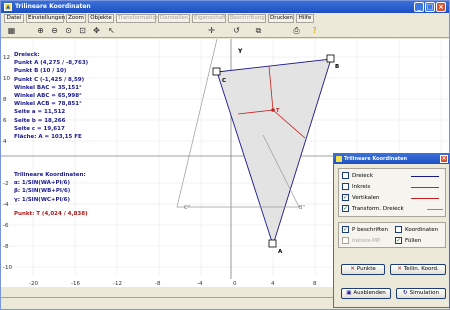 Image resolution: width=450 pixels, height=310 pixels. What do you see at coordinates (53, 6) in the screenshot?
I see `window-title: Trilineare Koordinaten` at bounding box center [53, 6].